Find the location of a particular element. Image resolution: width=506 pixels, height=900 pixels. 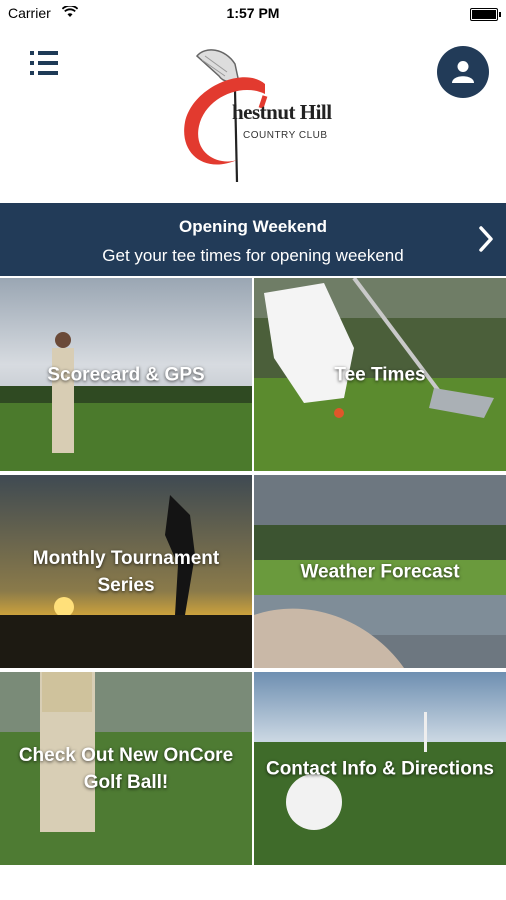

tile-label: Contact Info & Directions is located at coordinates (379, 768).